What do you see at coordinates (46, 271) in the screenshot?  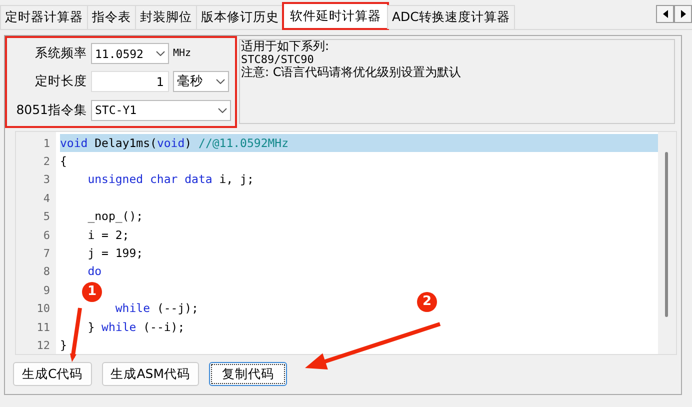 I see `line-number: 8` at bounding box center [46, 271].